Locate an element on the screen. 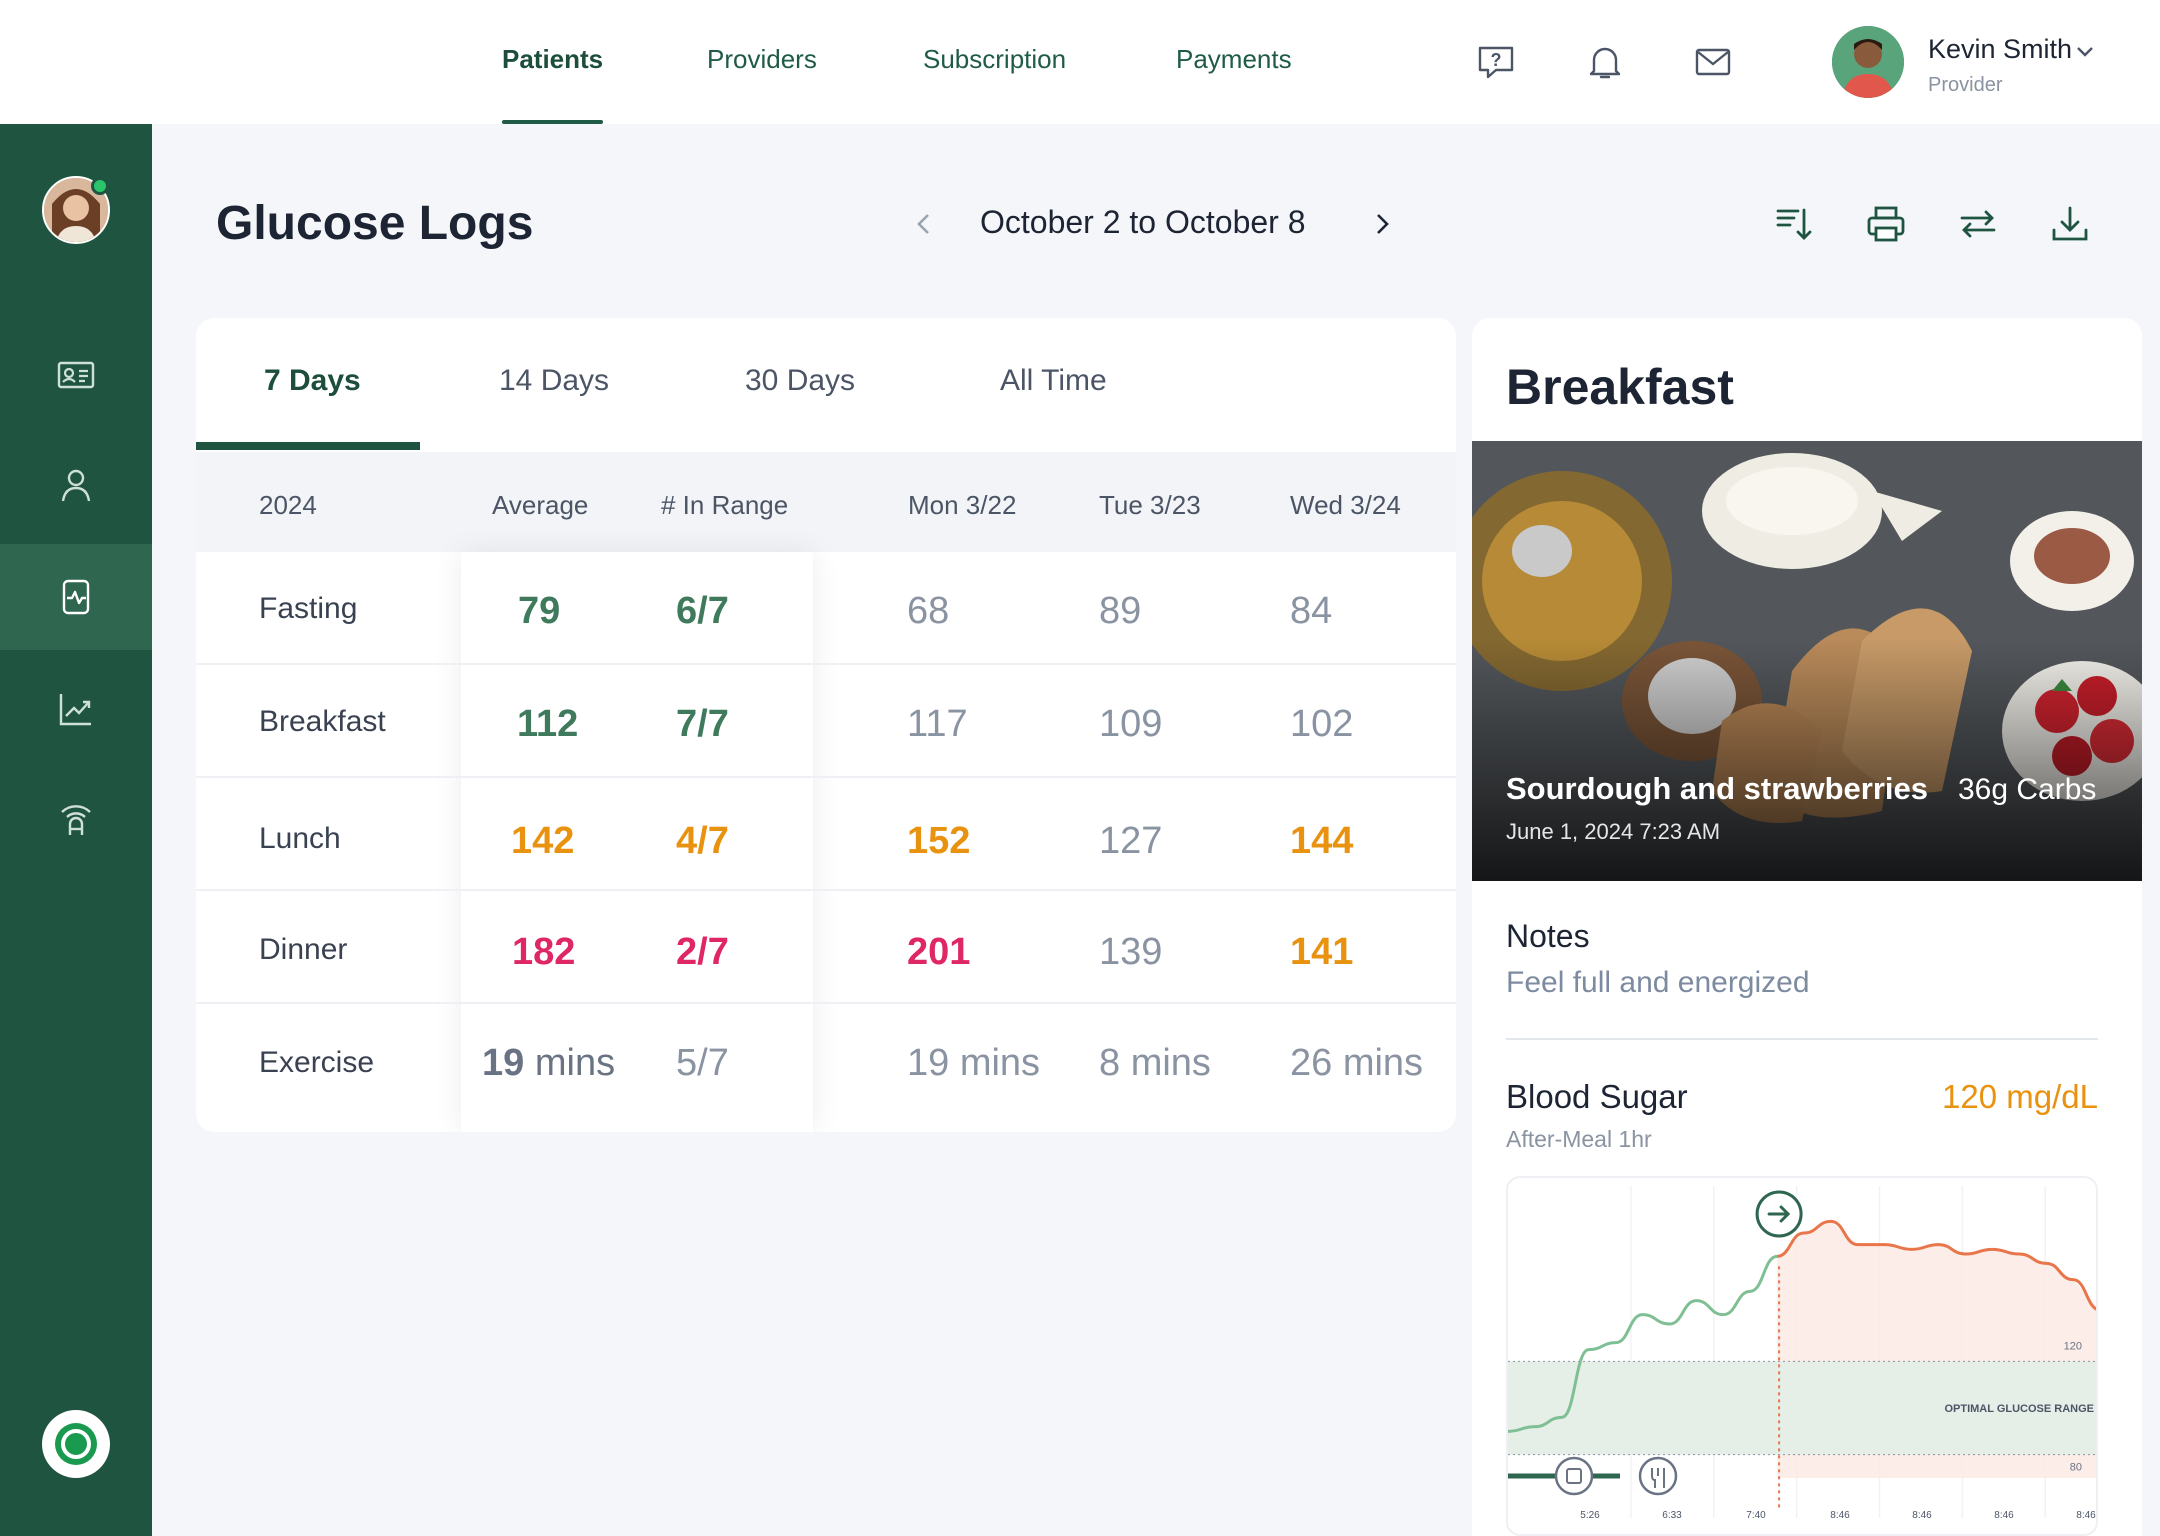 The width and height of the screenshot is (2160, 1536). average-value: 142 is located at coordinates (543, 841).